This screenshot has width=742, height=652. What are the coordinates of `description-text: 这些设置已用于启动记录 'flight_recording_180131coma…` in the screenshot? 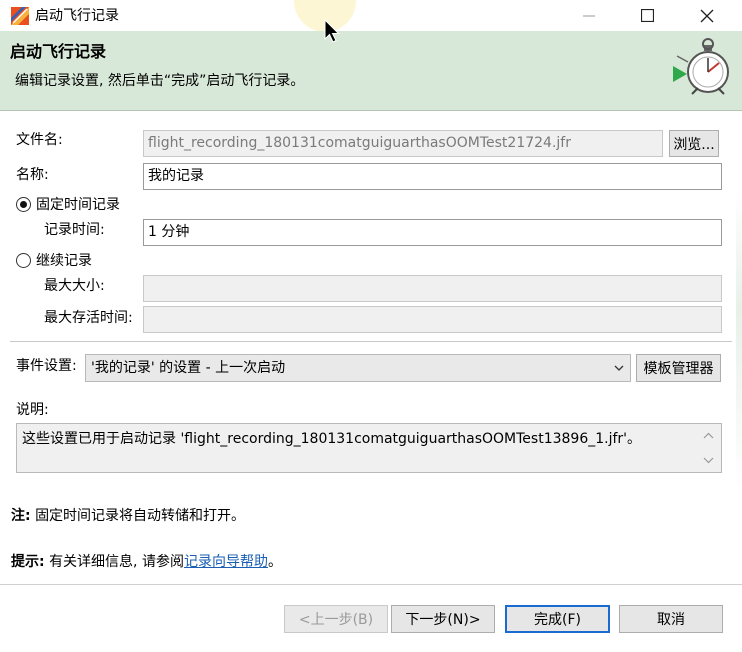 It's located at (332, 439).